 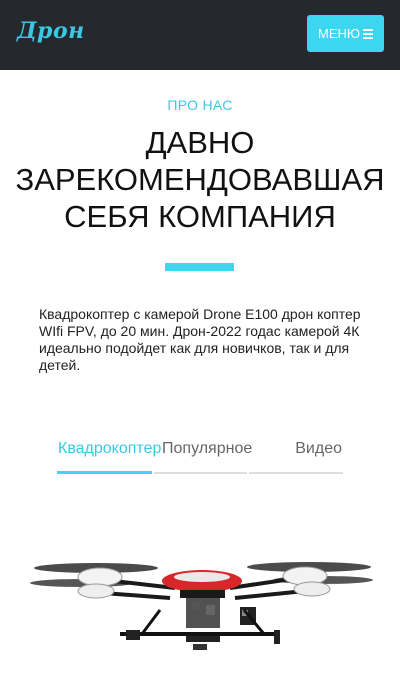 I want to click on tab-video: Видео, so click(x=296, y=455).